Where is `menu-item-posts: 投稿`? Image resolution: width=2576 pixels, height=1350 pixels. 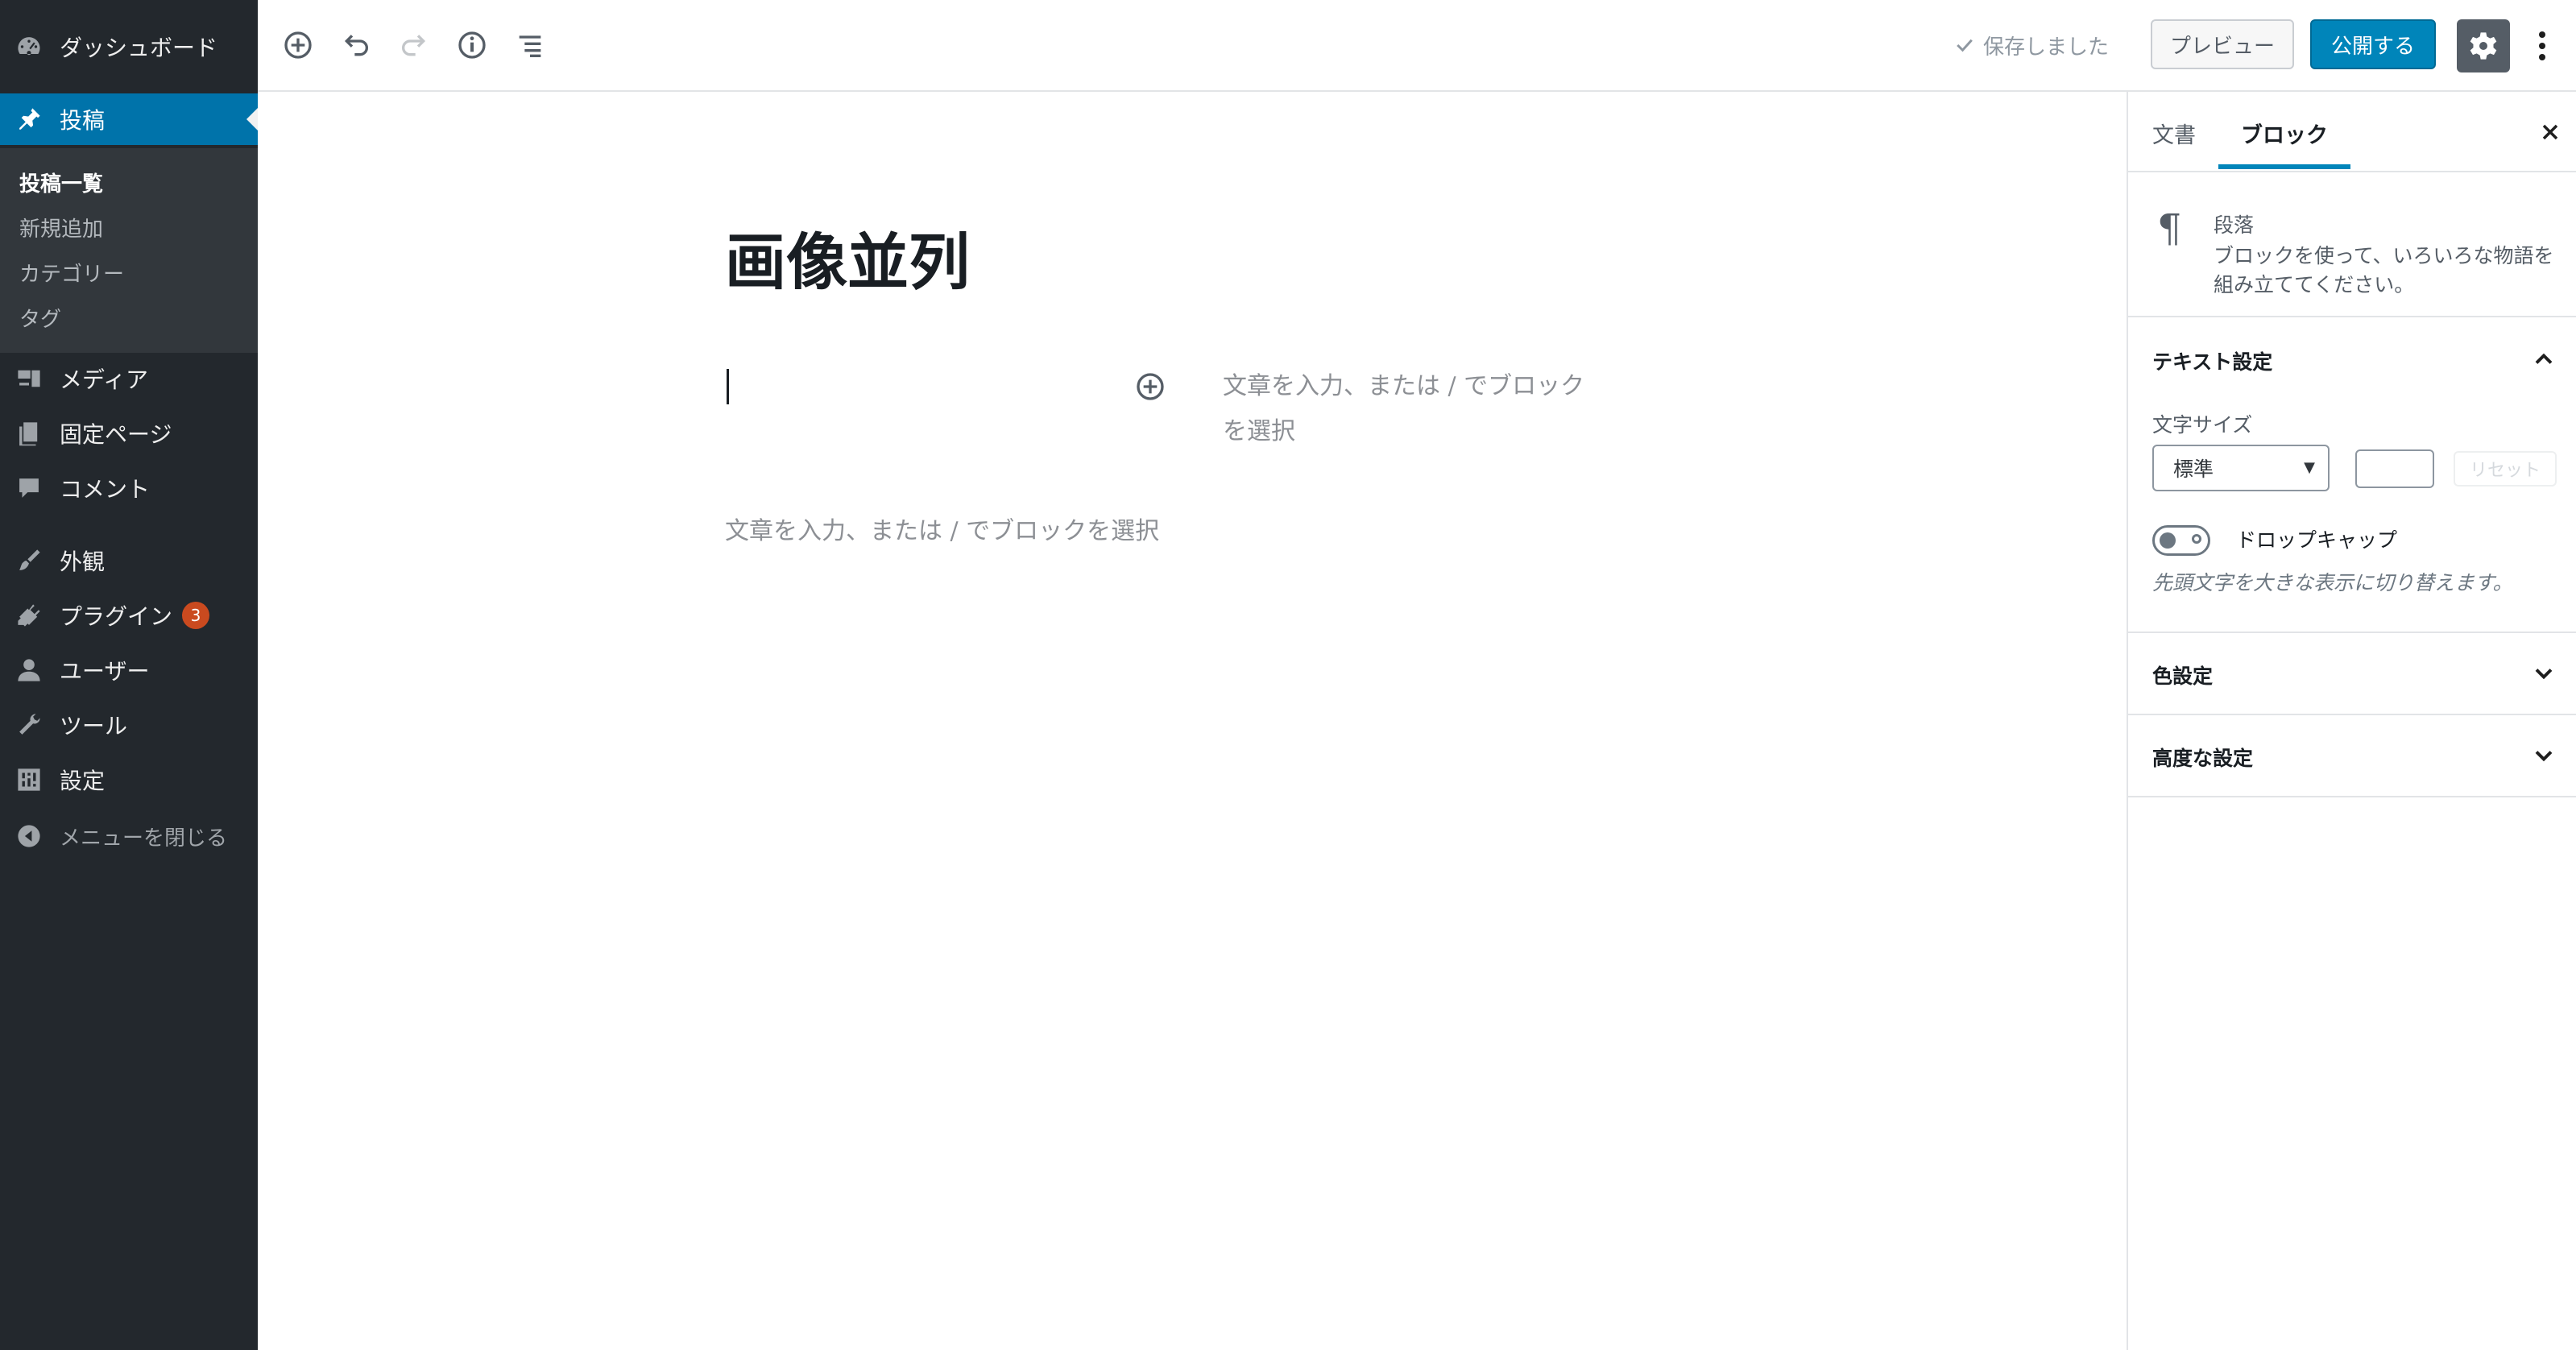 menu-item-posts: 投稿 is located at coordinates (129, 119).